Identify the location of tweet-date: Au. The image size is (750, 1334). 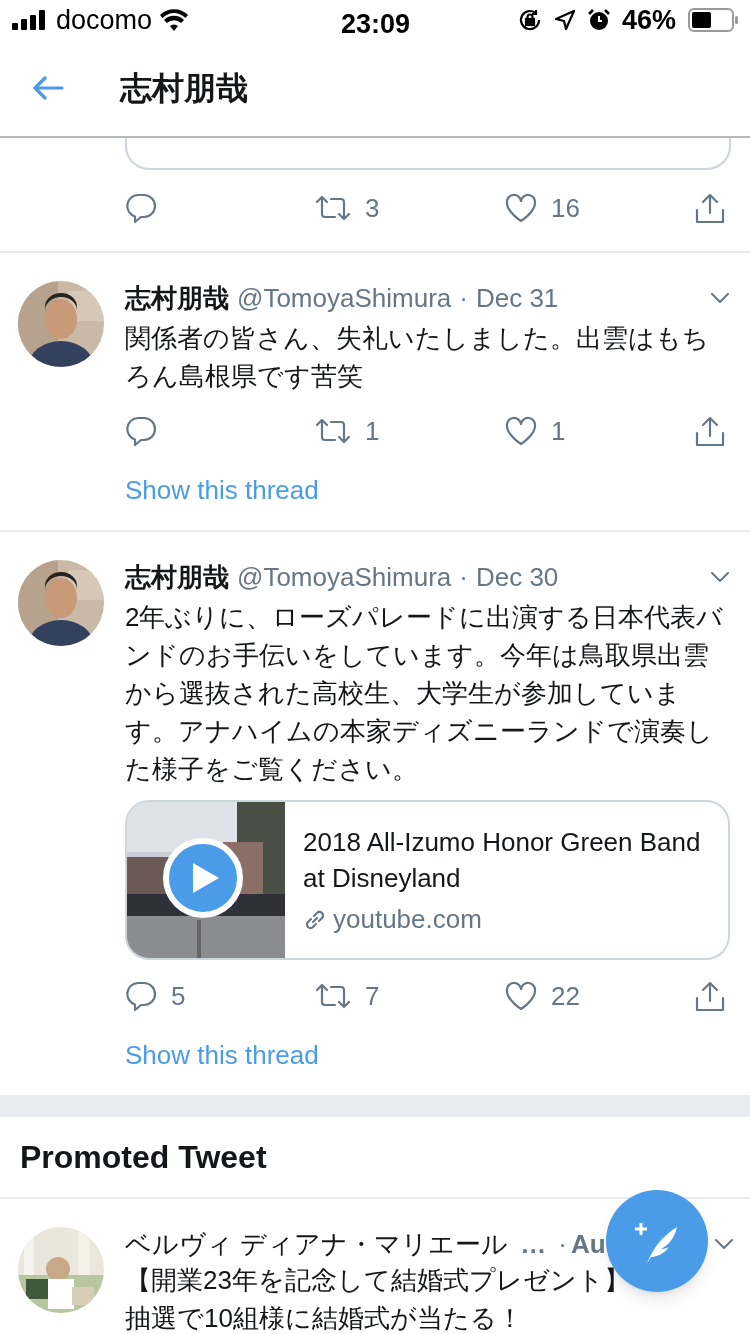
(588, 1244).